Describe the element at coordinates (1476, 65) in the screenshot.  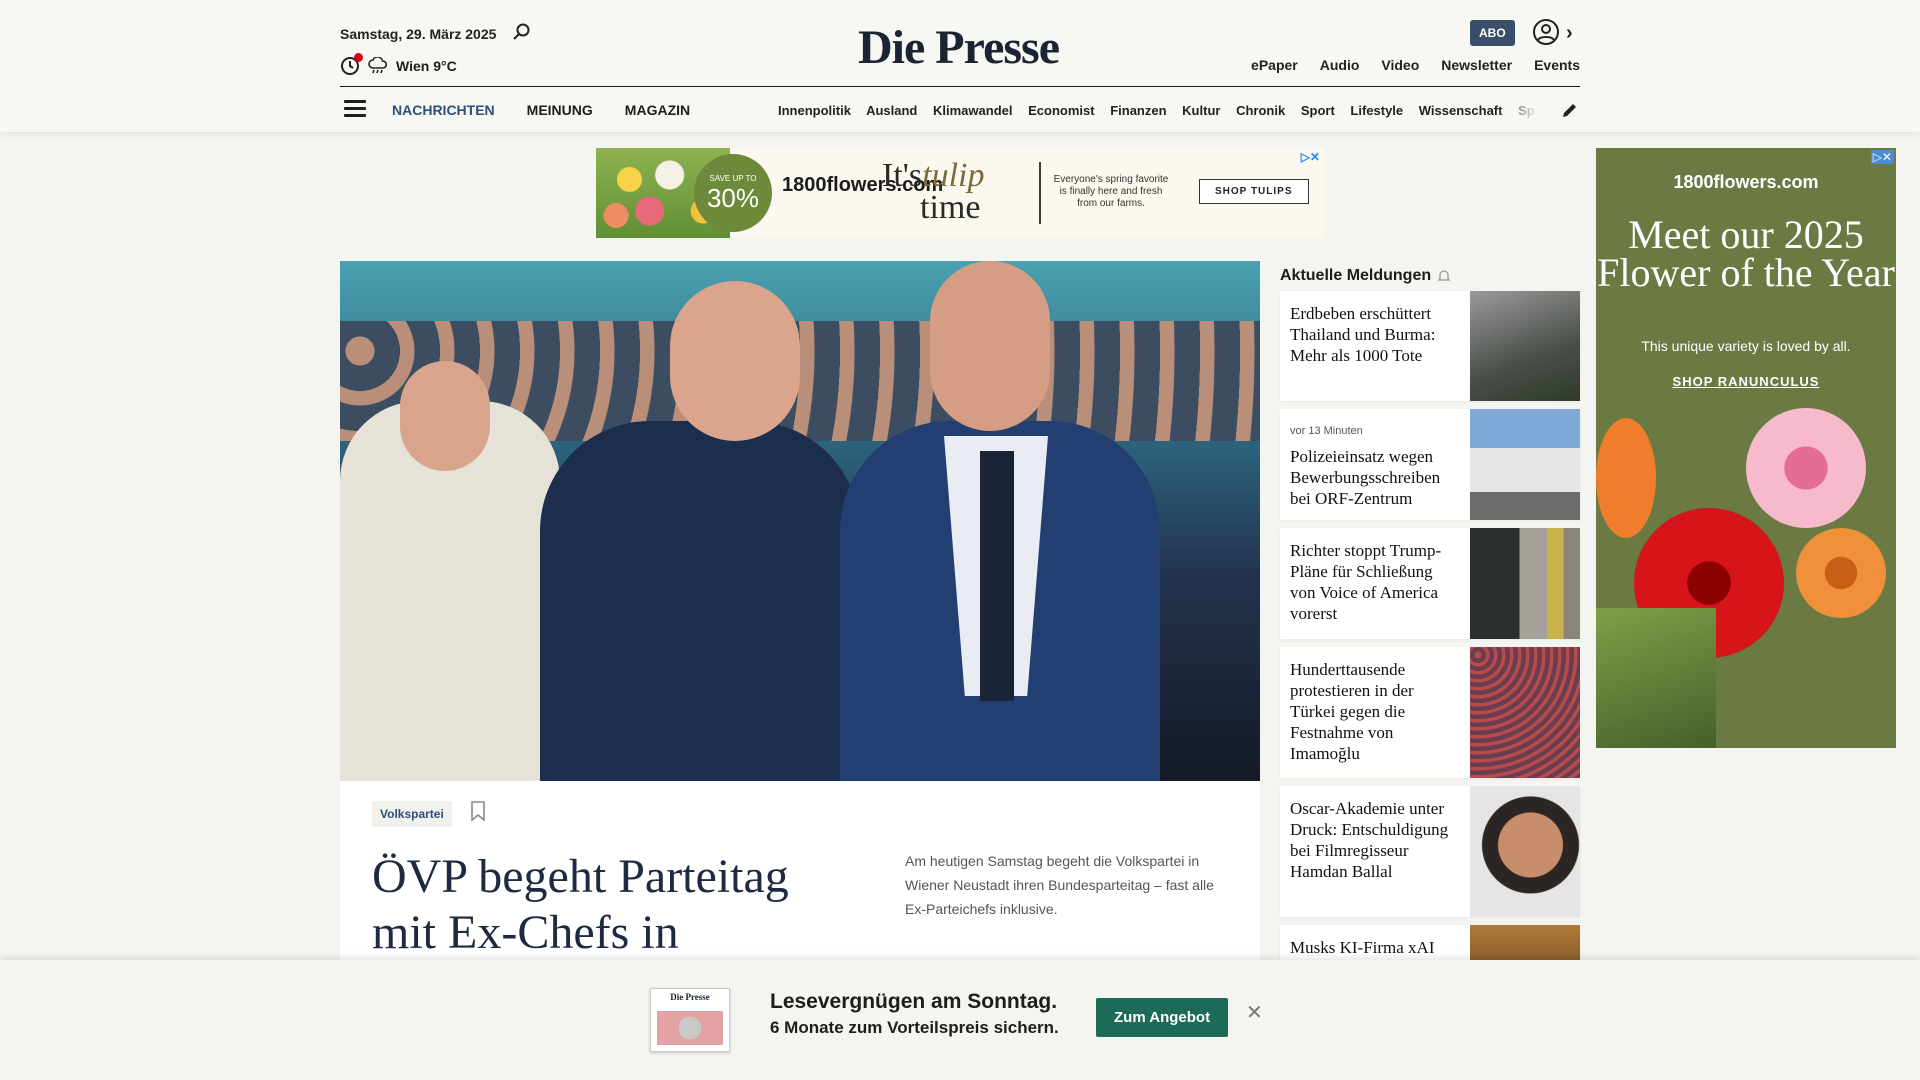
I see `top-link-newsletter: Newsletter` at that location.